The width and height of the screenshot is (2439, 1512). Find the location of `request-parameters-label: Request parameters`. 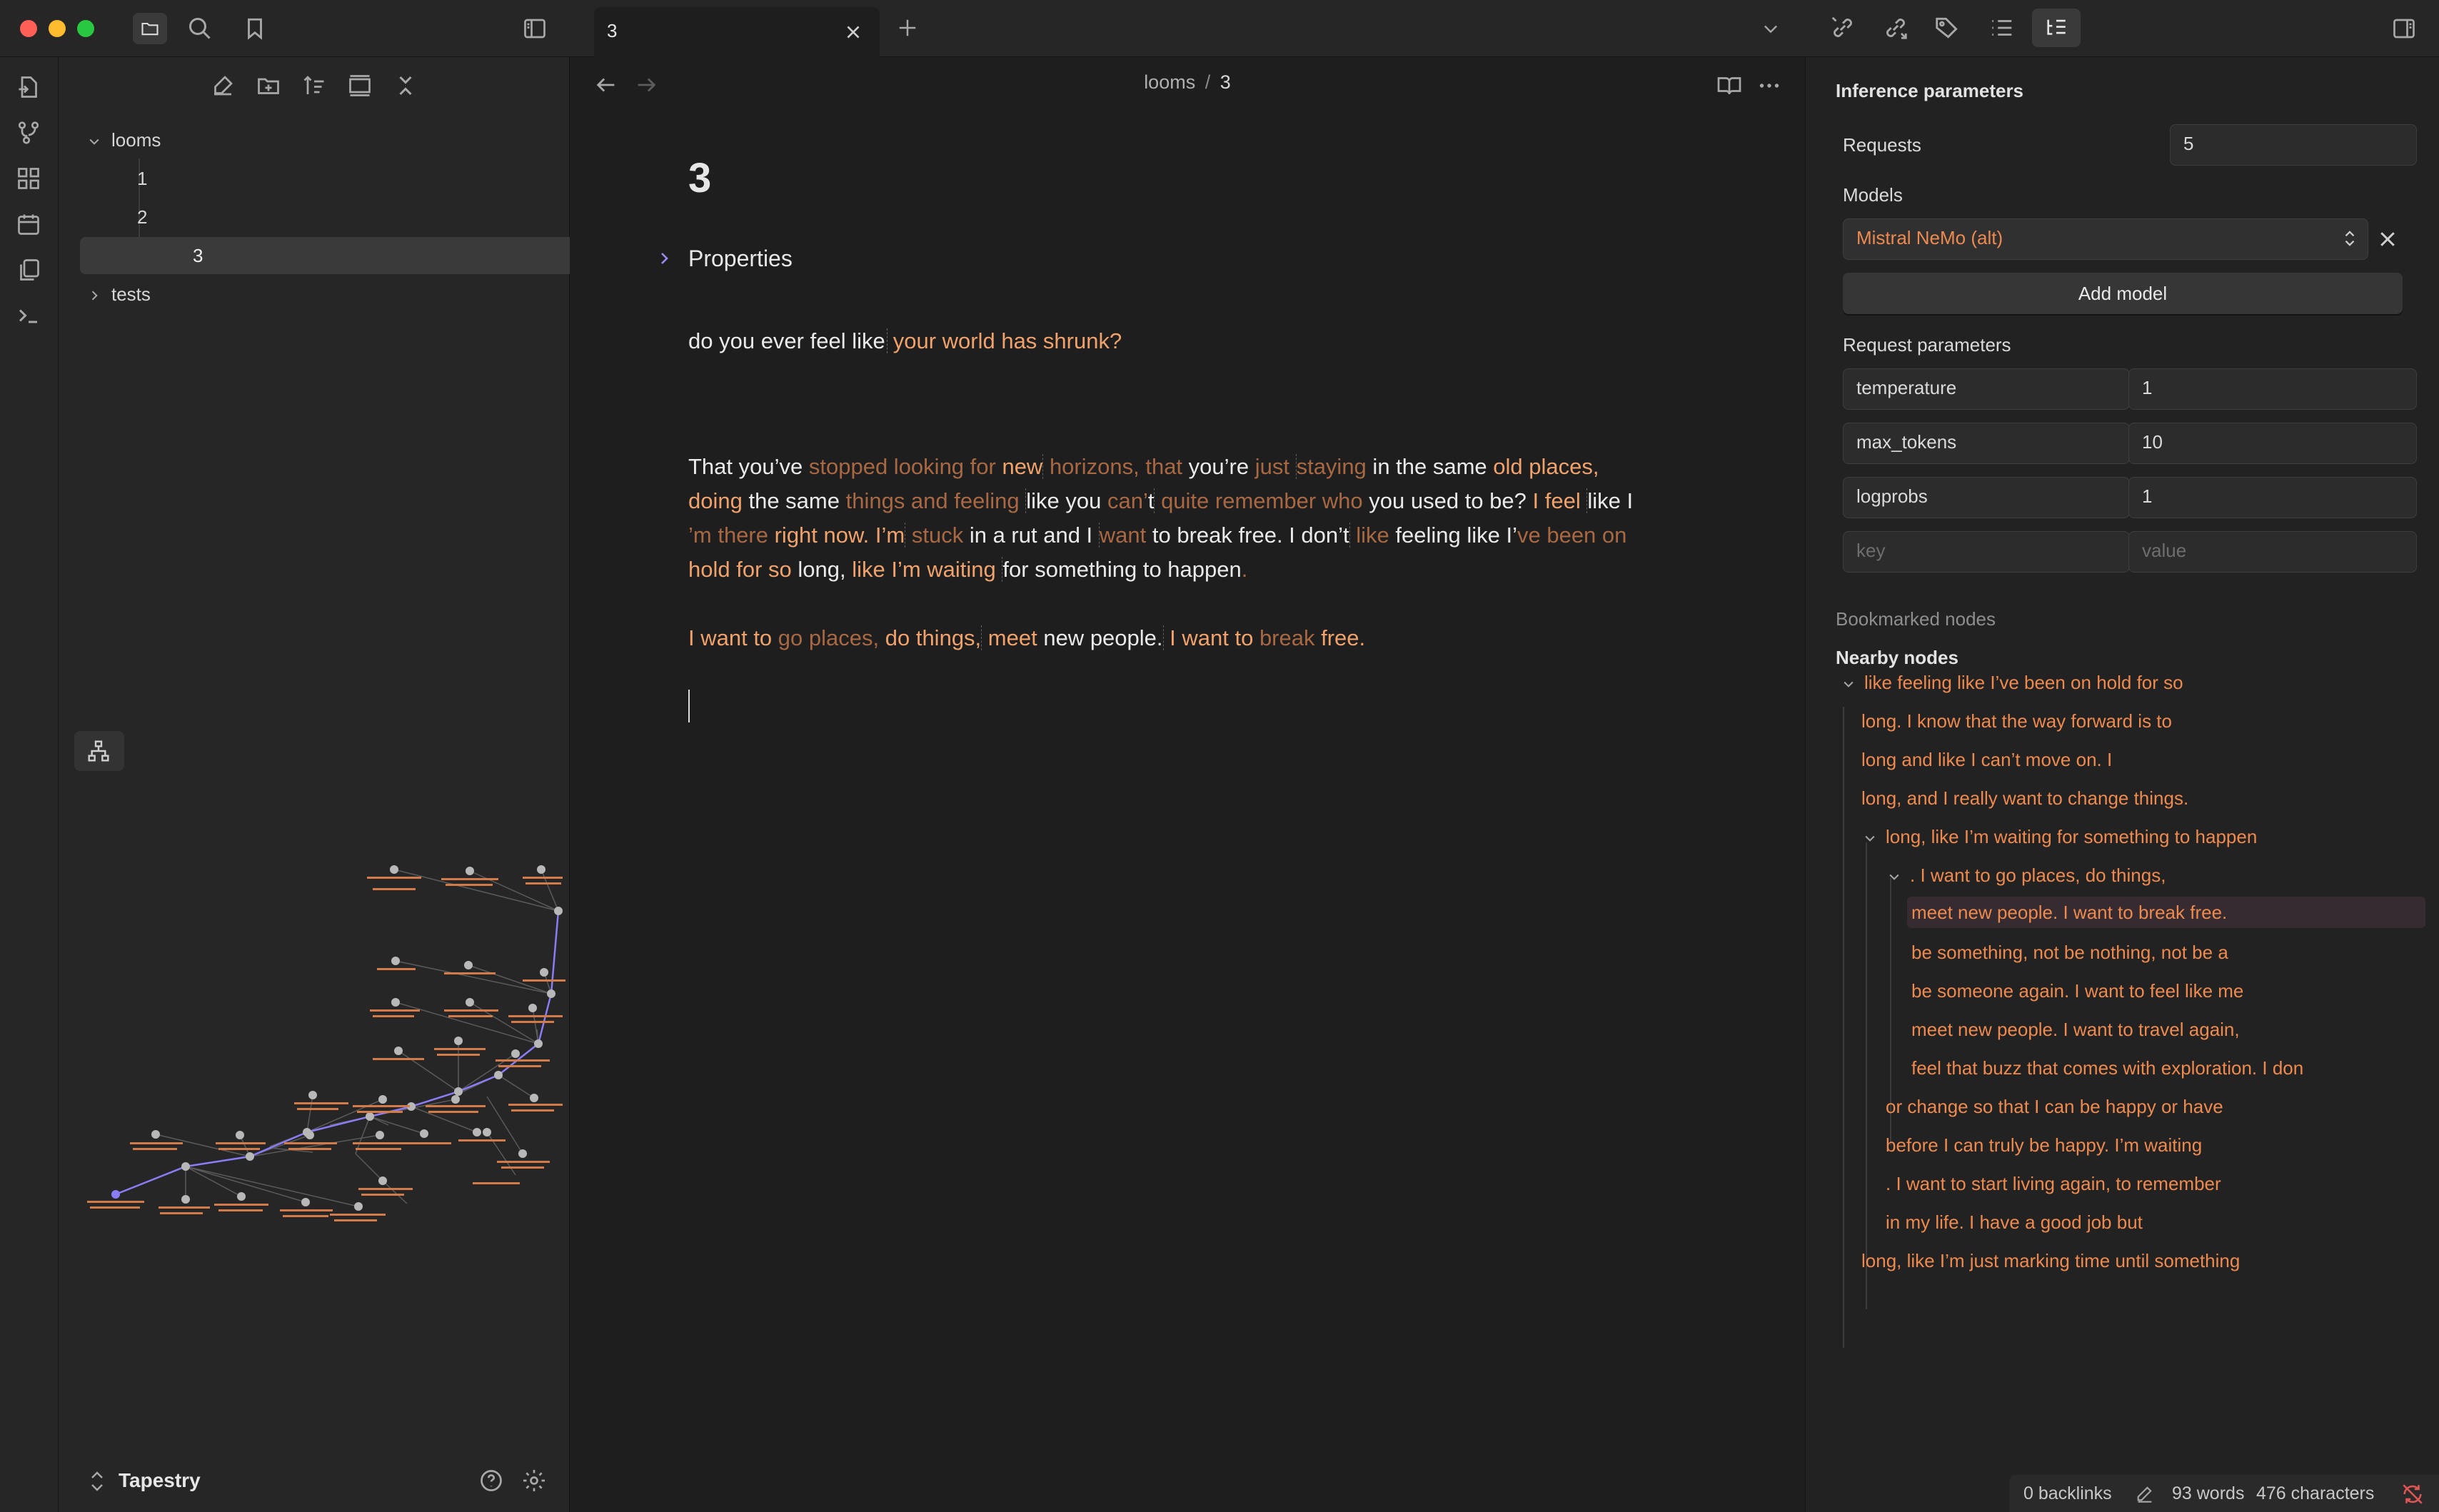

request-parameters-label: Request parameters is located at coordinates (1927, 345).